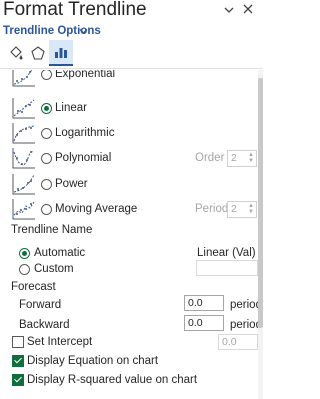  I want to click on custom-label: Custom, so click(54, 269).